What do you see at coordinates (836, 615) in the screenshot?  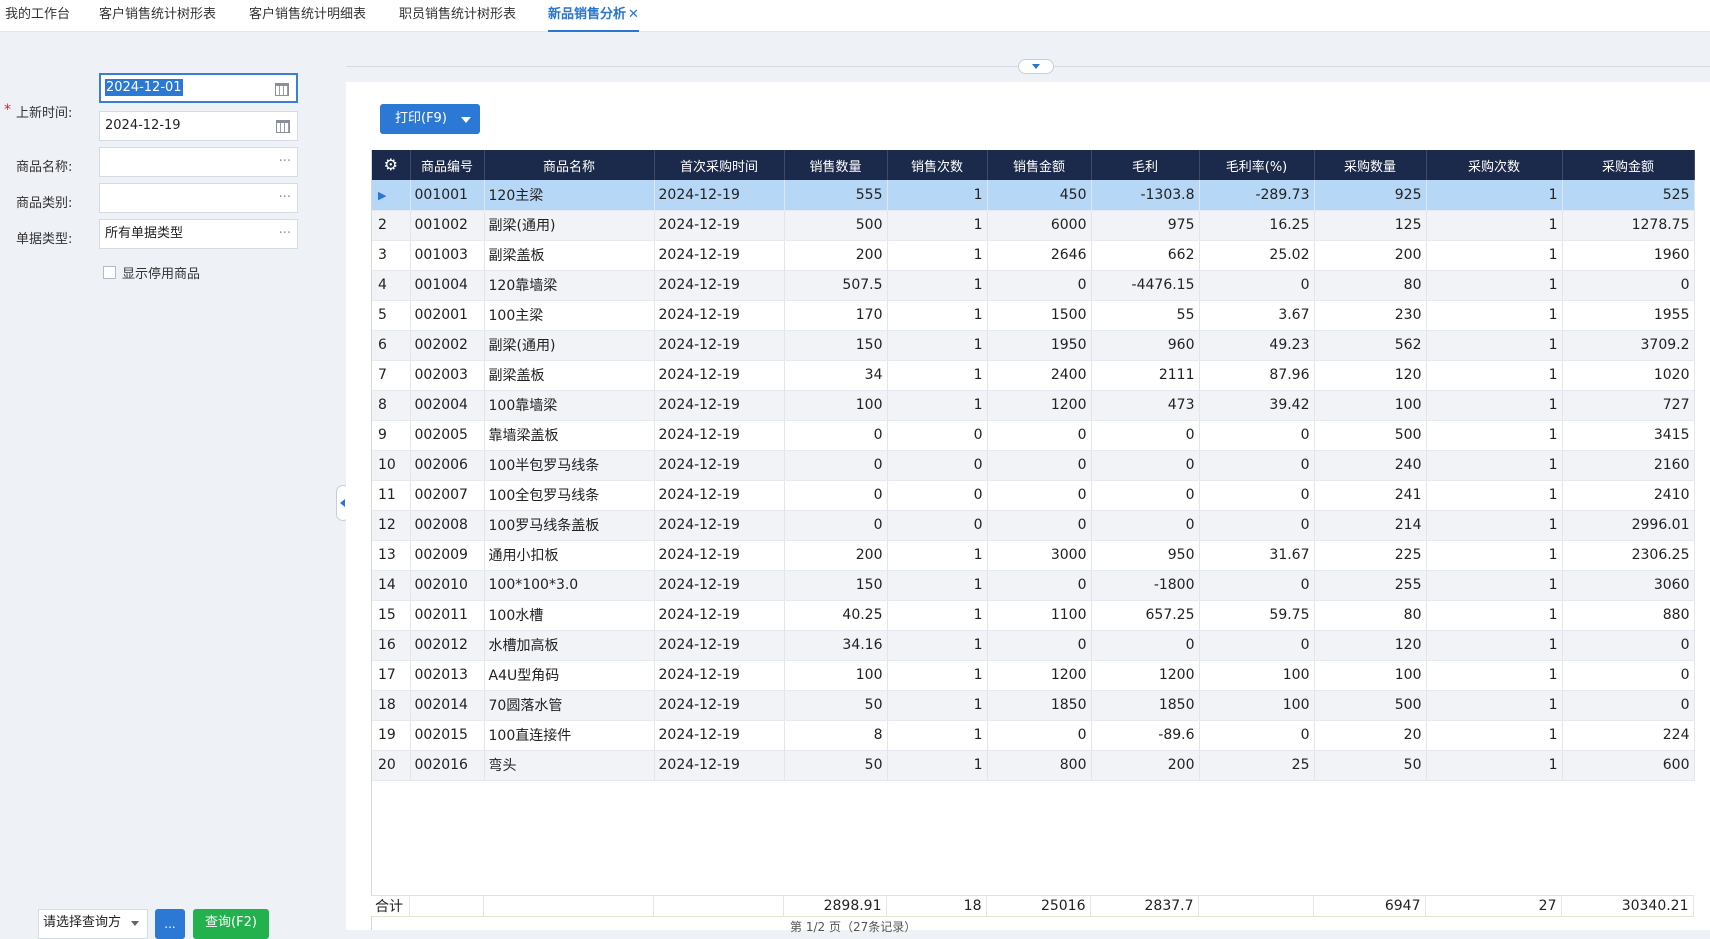 I see `table-cell: 40.25` at bounding box center [836, 615].